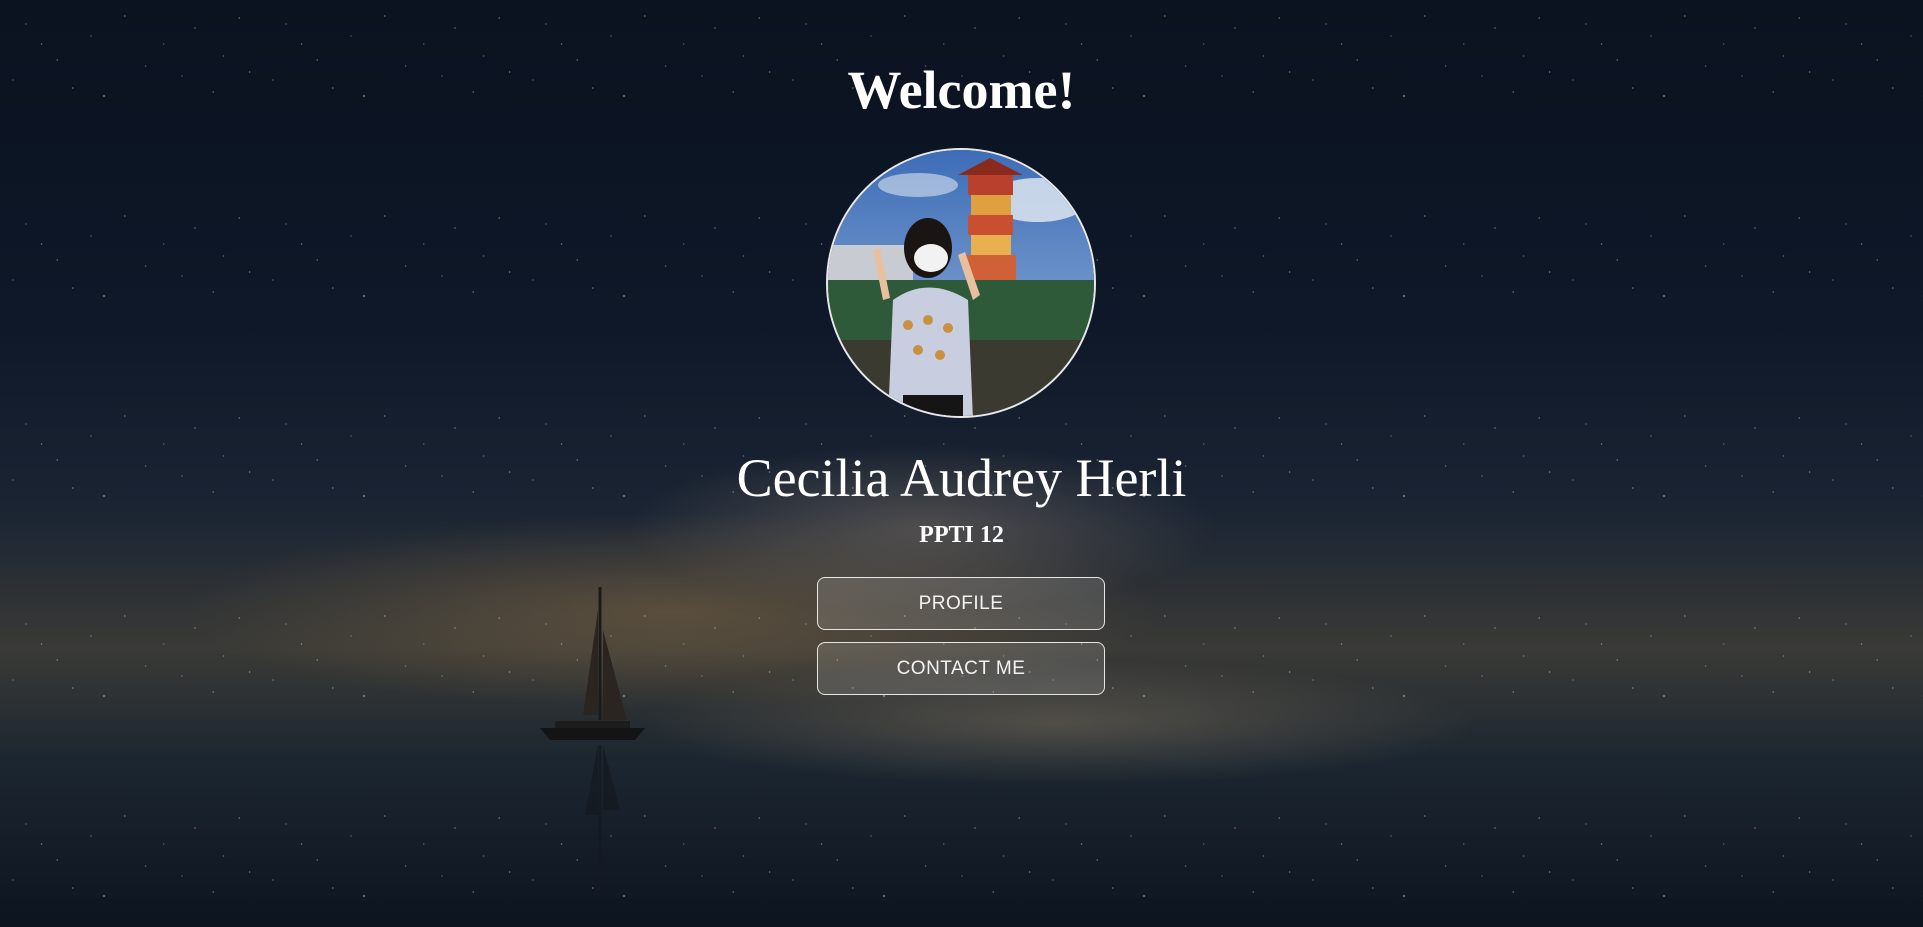  I want to click on person-name: Cecilia Audrey Herli, so click(961, 478).